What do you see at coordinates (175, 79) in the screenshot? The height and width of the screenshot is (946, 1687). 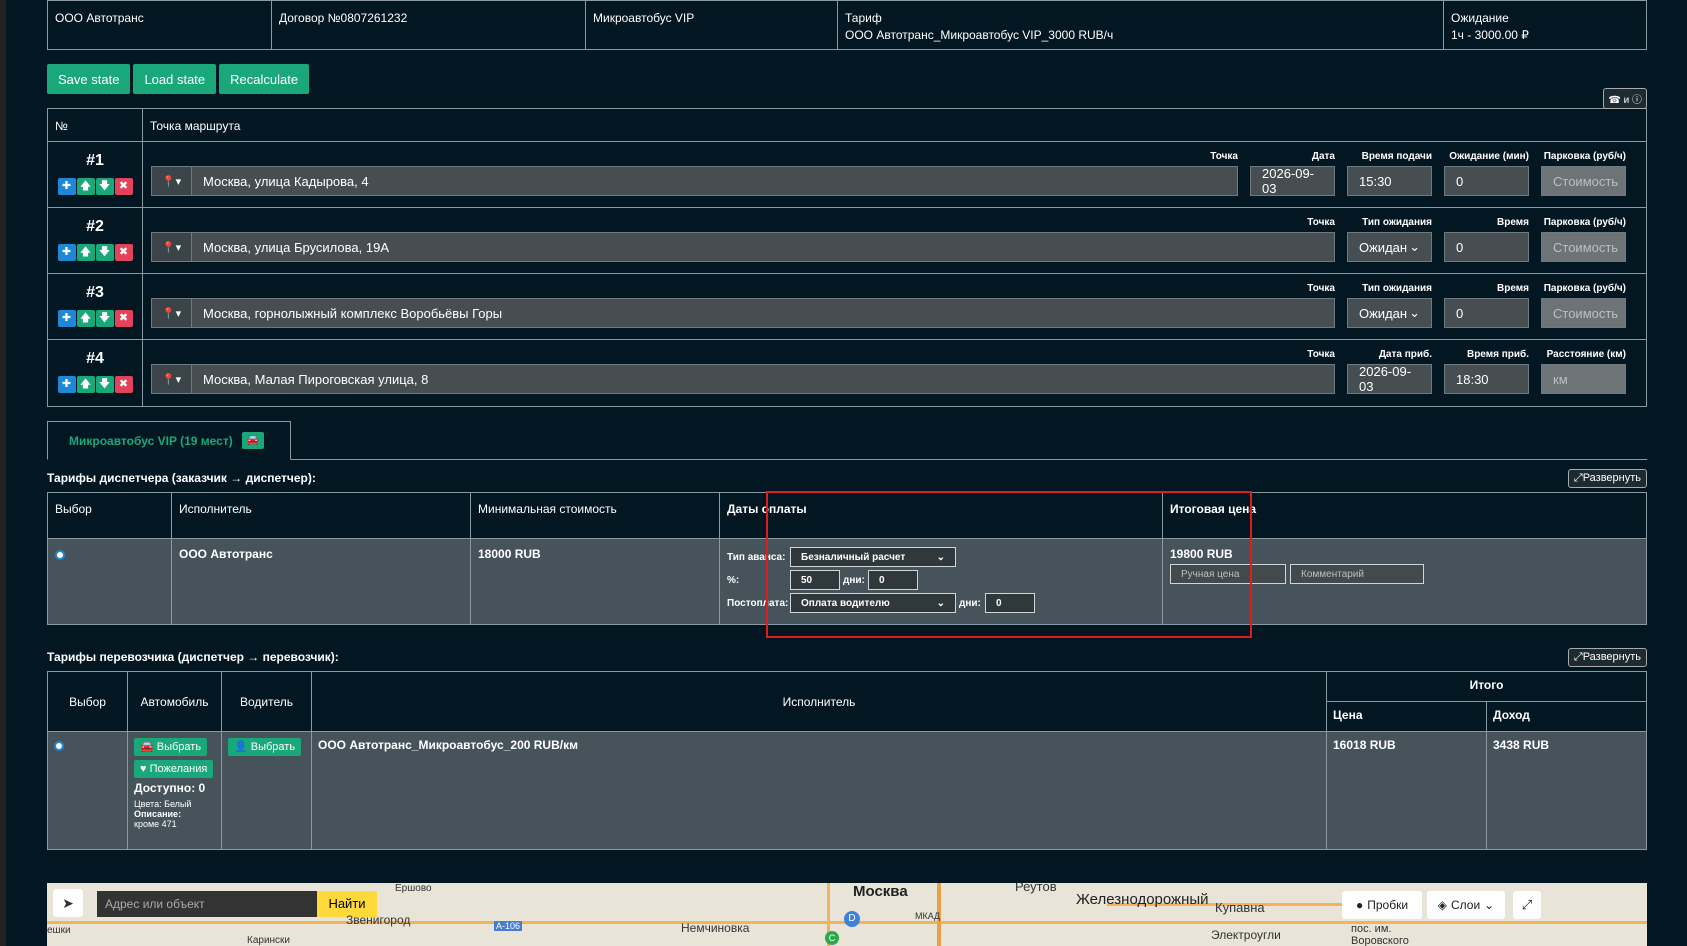 I see `load-state-button: Load state` at bounding box center [175, 79].